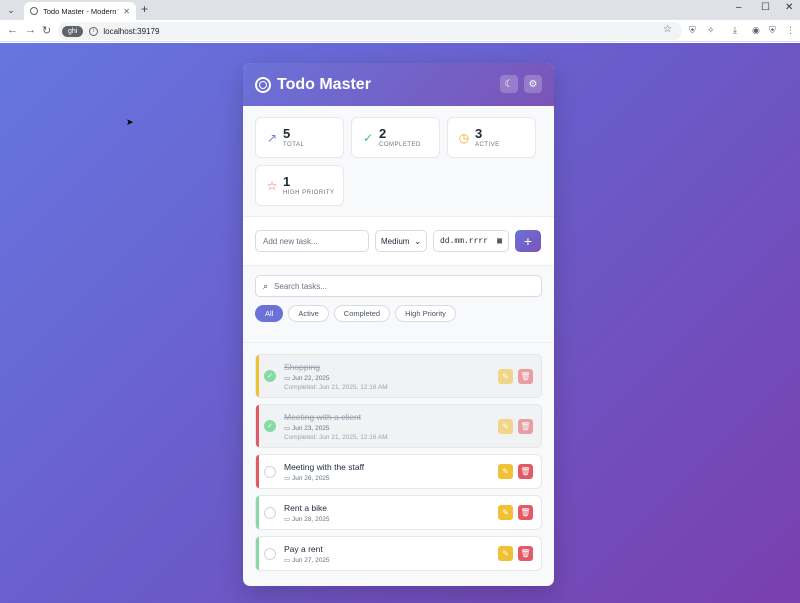  Describe the element at coordinates (464, 137) in the screenshot. I see `clock-icon: ◷` at that location.